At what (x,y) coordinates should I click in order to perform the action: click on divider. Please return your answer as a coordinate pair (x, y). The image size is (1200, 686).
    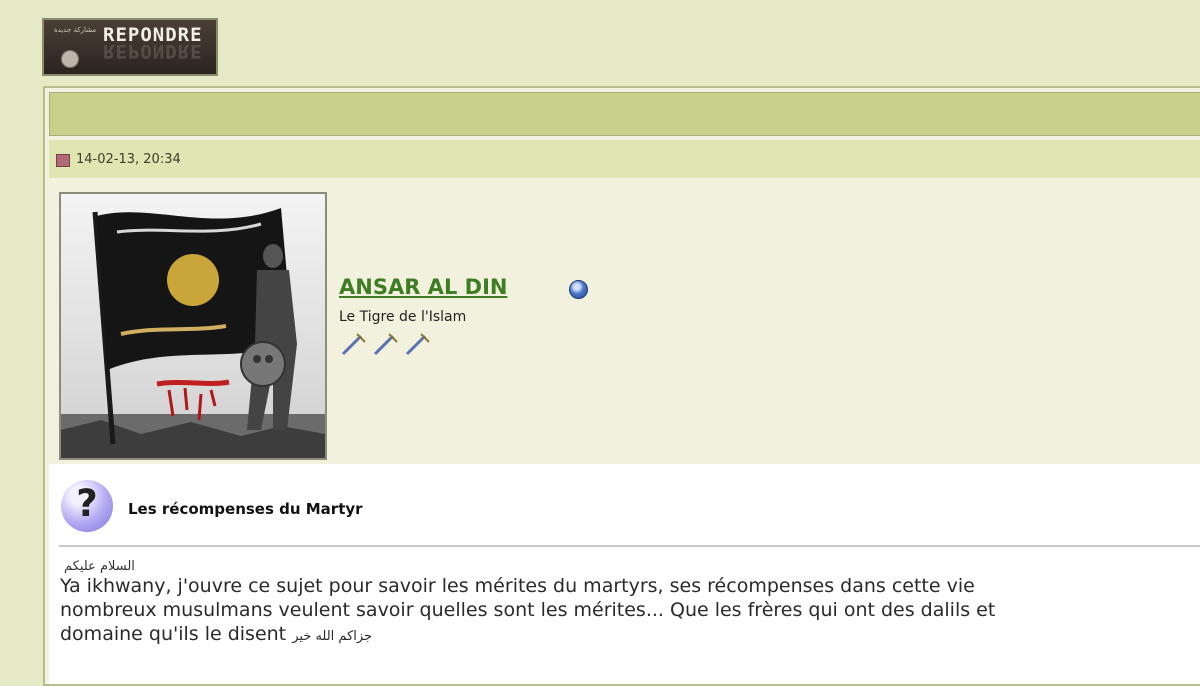
    Looking at the image, I should click on (629, 546).